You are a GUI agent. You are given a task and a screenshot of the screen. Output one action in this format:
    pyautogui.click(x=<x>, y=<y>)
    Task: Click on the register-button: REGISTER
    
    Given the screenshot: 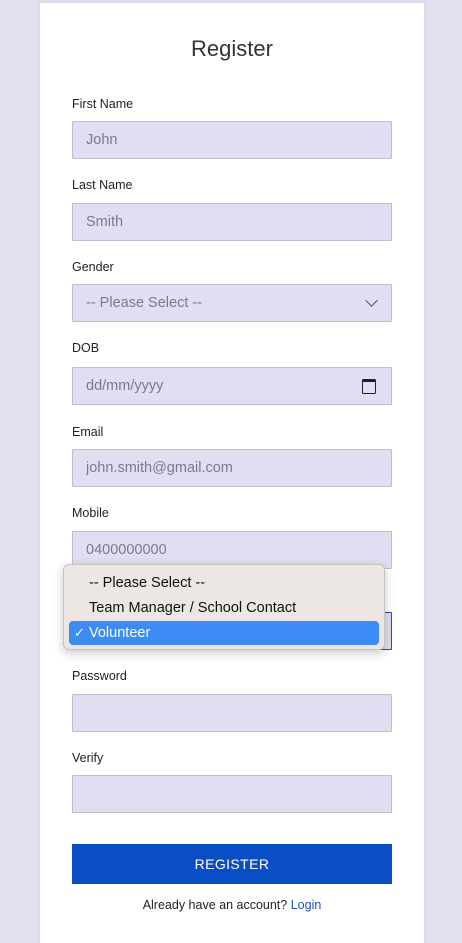 What is the action you would take?
    pyautogui.click(x=232, y=864)
    